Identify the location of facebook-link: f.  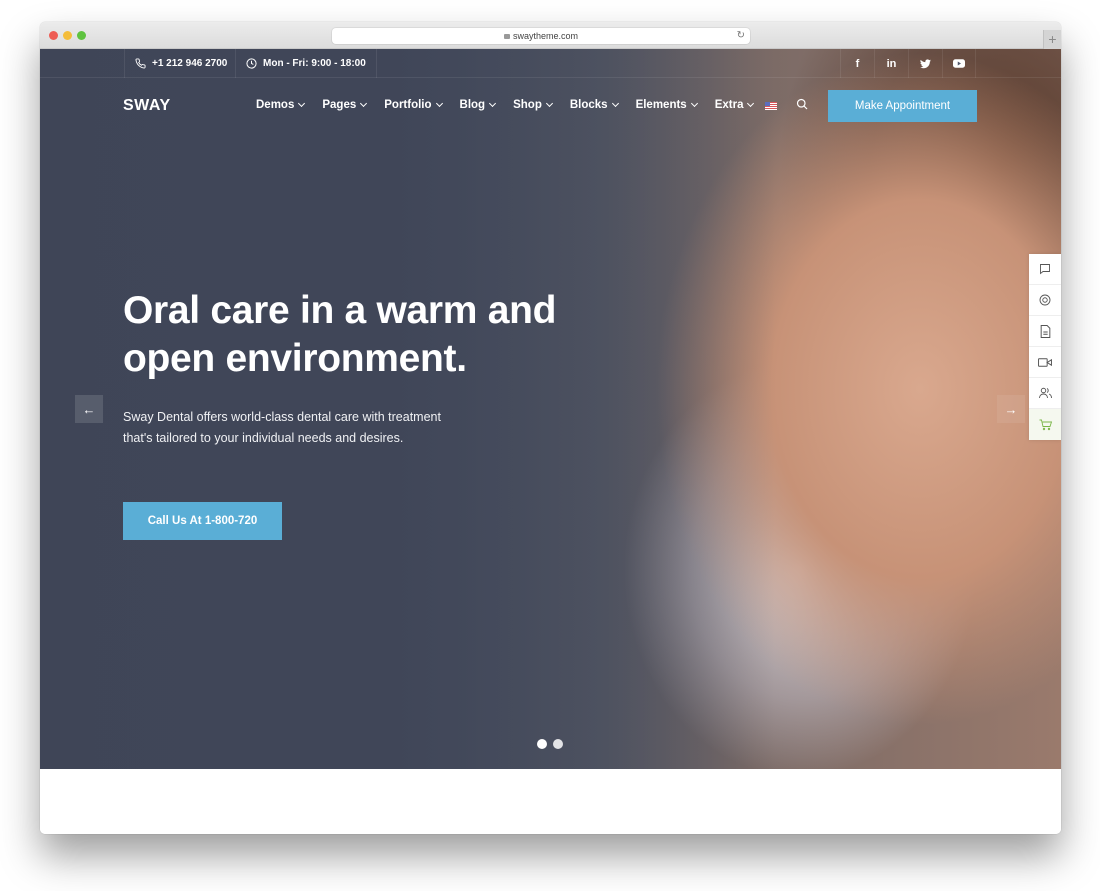
(857, 63).